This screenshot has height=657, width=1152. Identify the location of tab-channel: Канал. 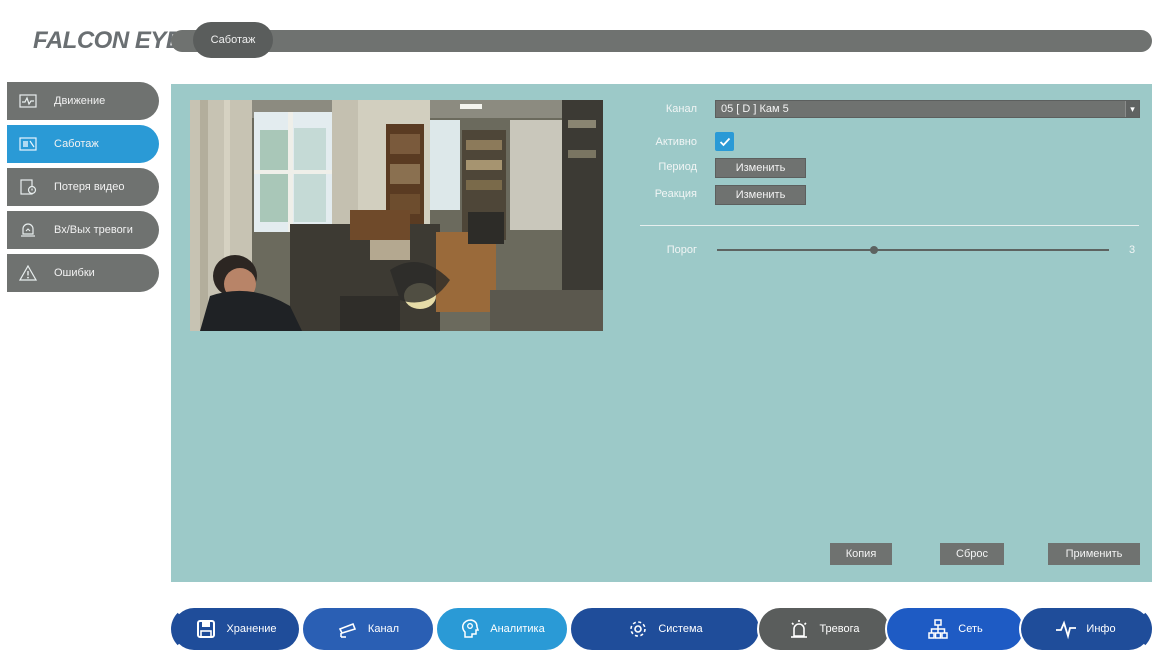
(368, 629).